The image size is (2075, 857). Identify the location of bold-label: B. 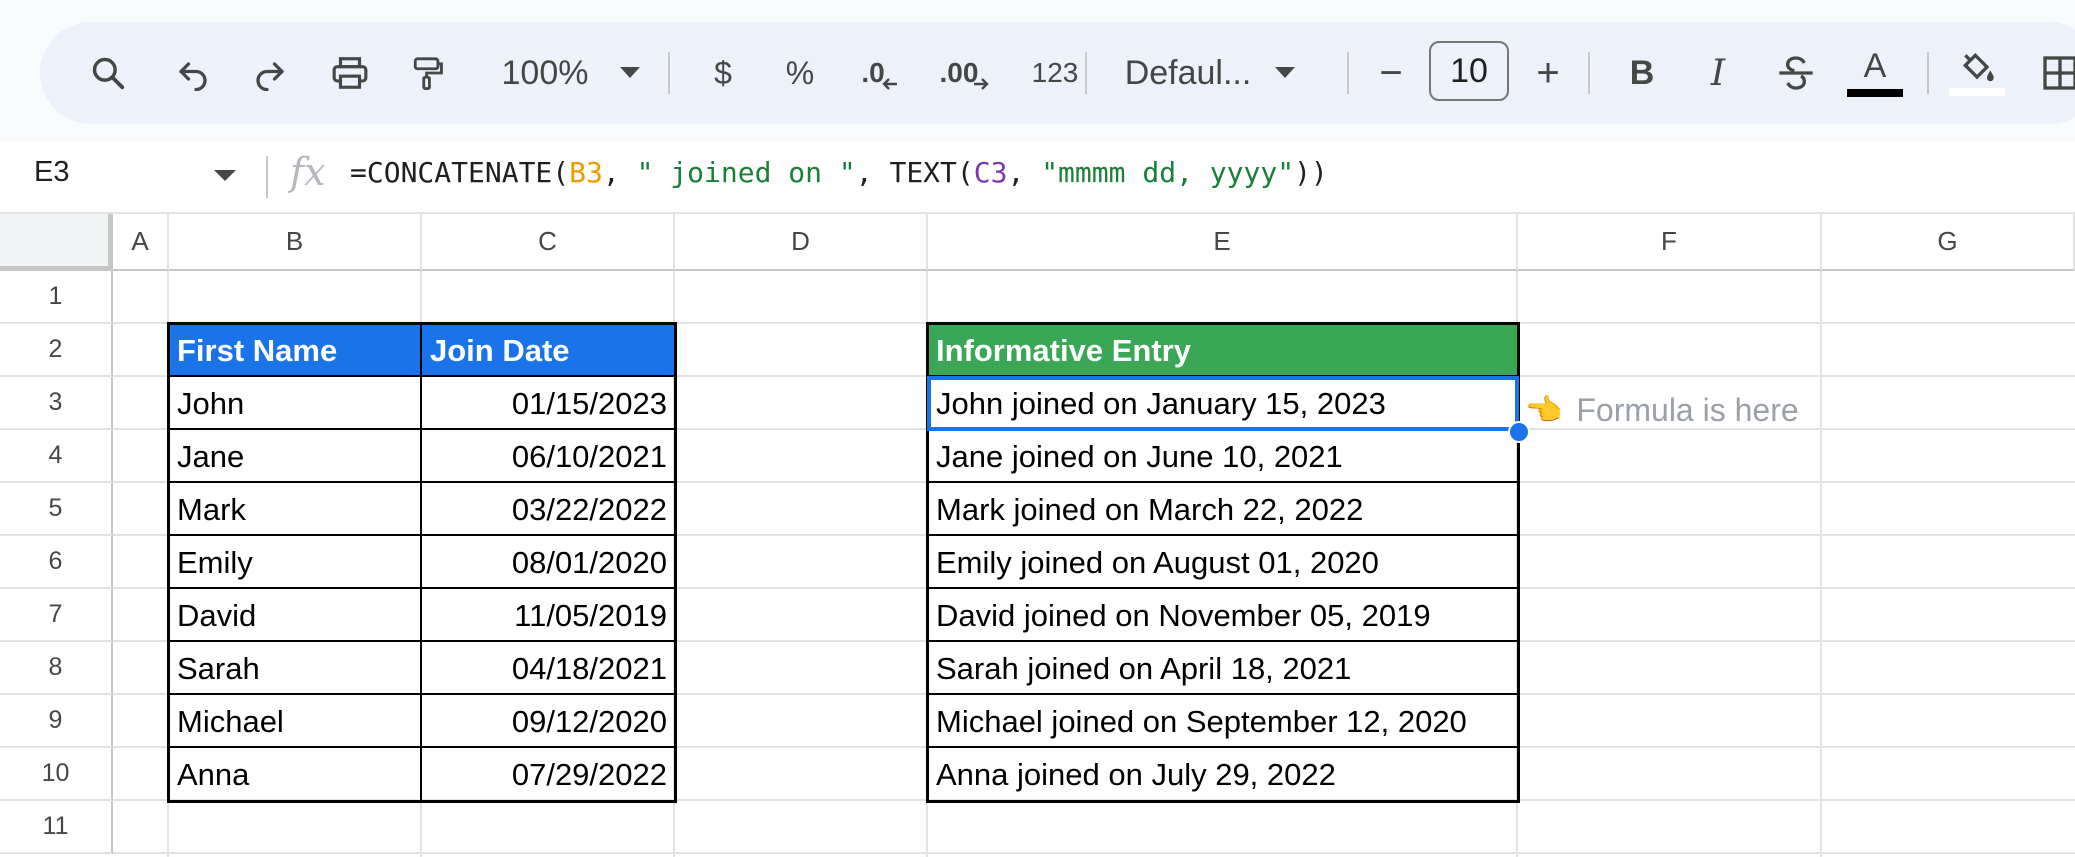
(1642, 72).